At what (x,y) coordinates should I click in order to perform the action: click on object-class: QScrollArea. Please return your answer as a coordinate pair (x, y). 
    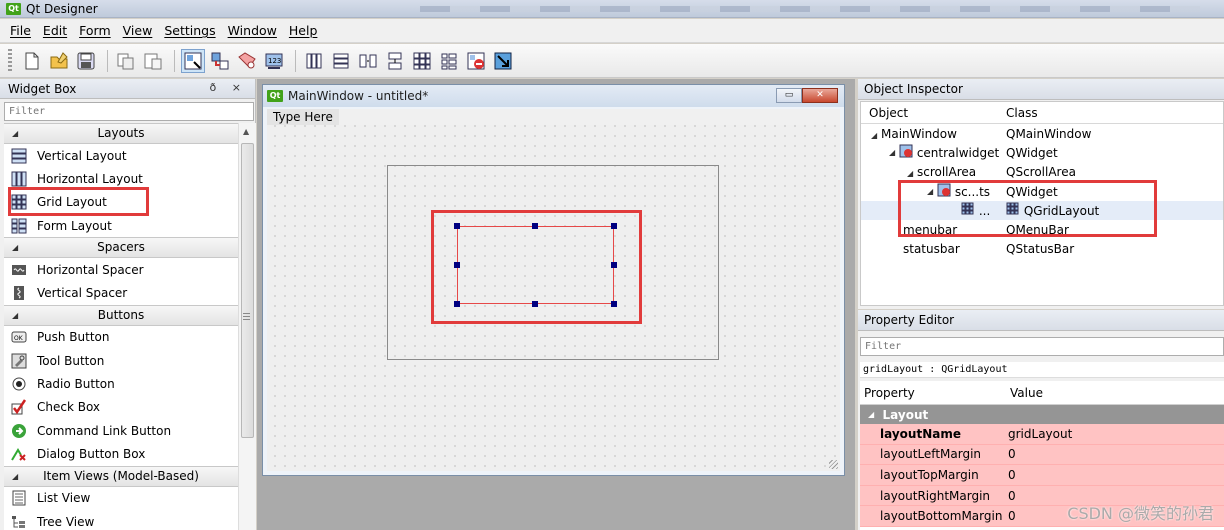
    Looking at the image, I should click on (1041, 172).